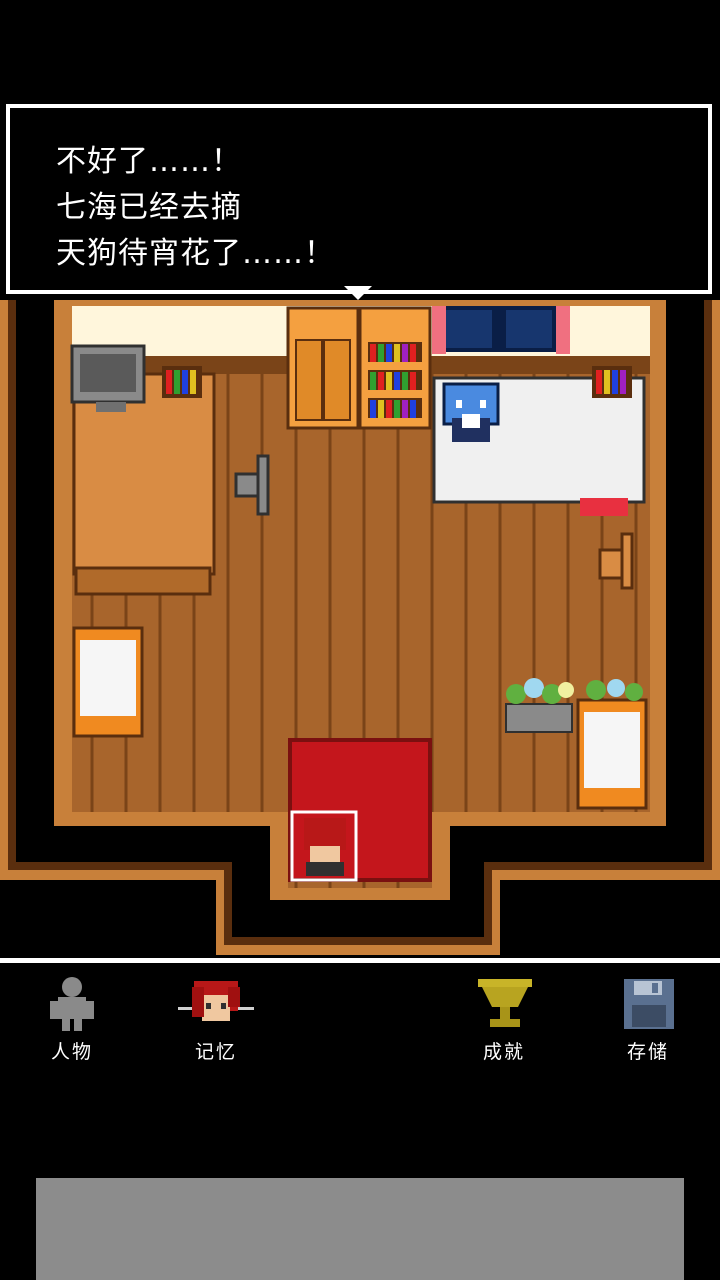  Describe the element at coordinates (471, 412) in the screenshot. I see `blue-cat-npc` at that location.